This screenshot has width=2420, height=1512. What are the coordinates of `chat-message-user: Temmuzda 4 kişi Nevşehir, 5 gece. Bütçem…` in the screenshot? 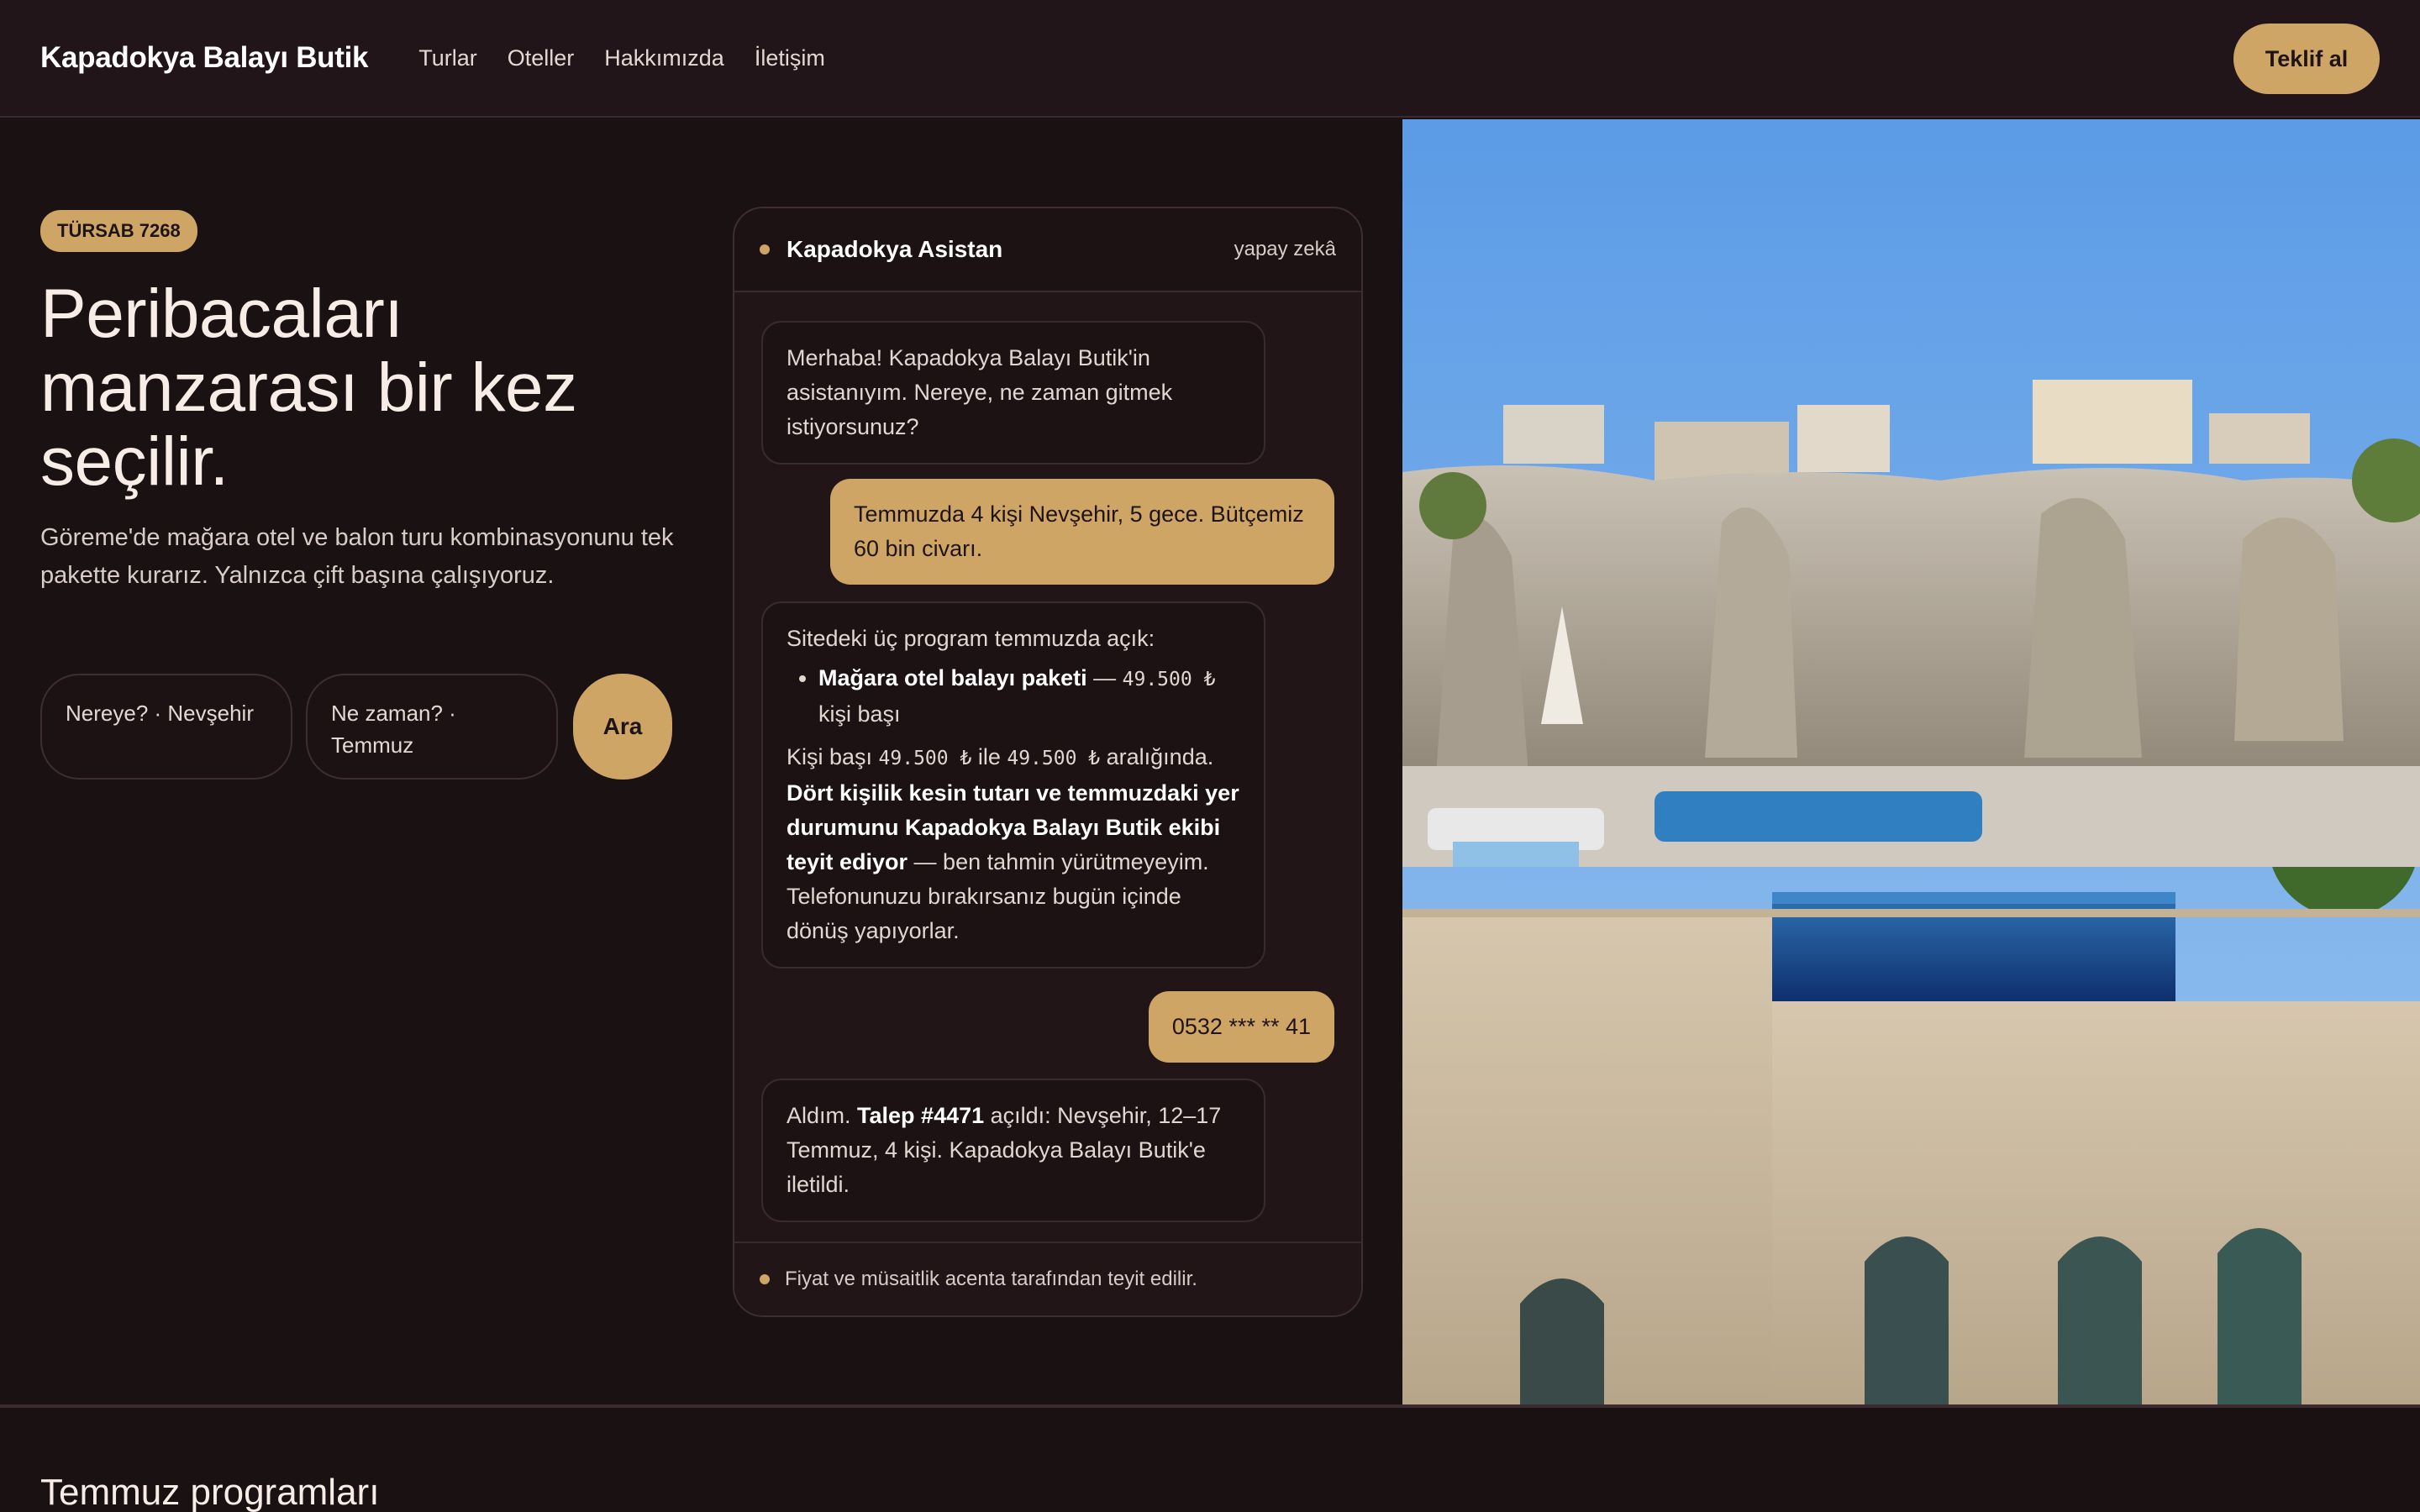 It's located at (1082, 532).